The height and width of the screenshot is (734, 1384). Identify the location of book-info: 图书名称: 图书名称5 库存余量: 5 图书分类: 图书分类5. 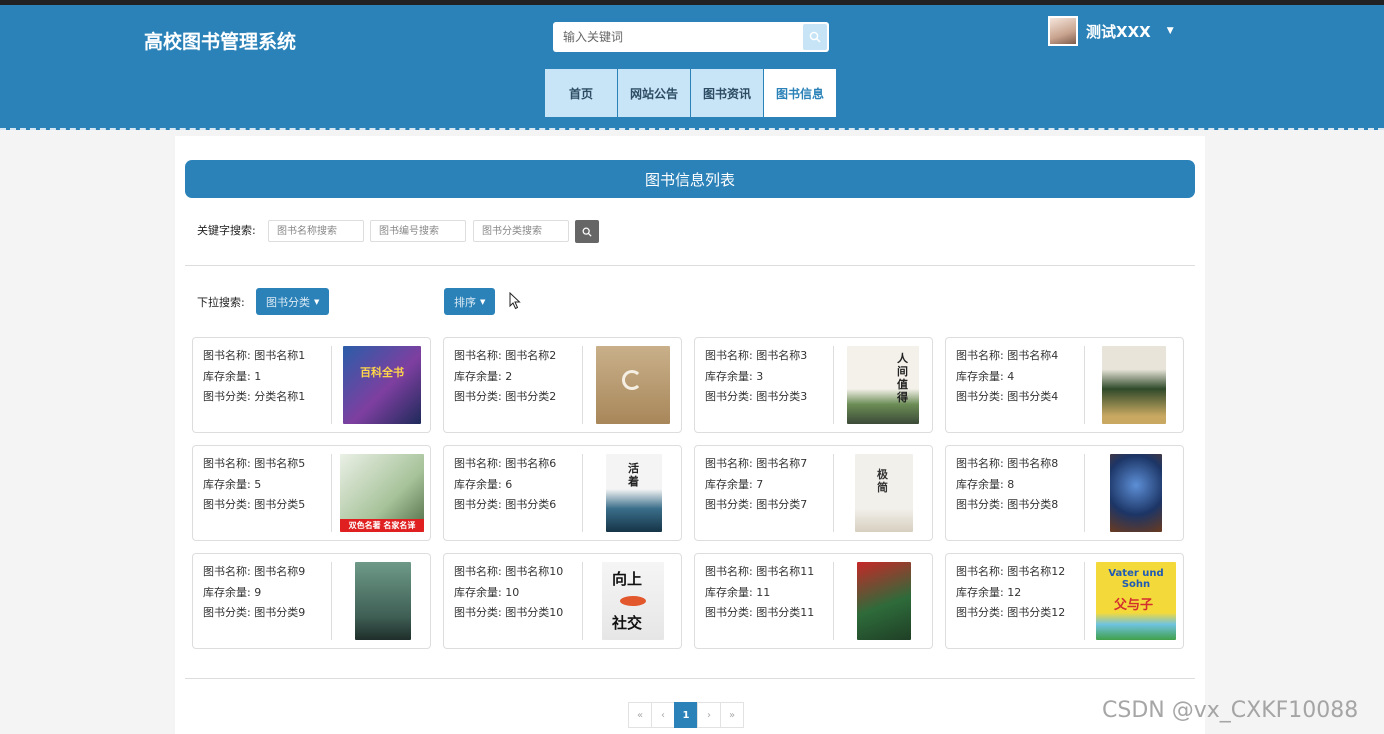
(254, 484).